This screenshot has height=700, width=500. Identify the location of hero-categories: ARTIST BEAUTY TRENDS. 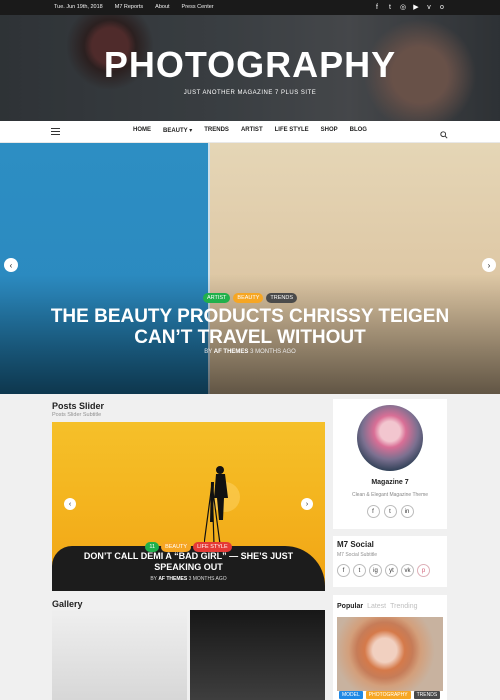
(250, 298).